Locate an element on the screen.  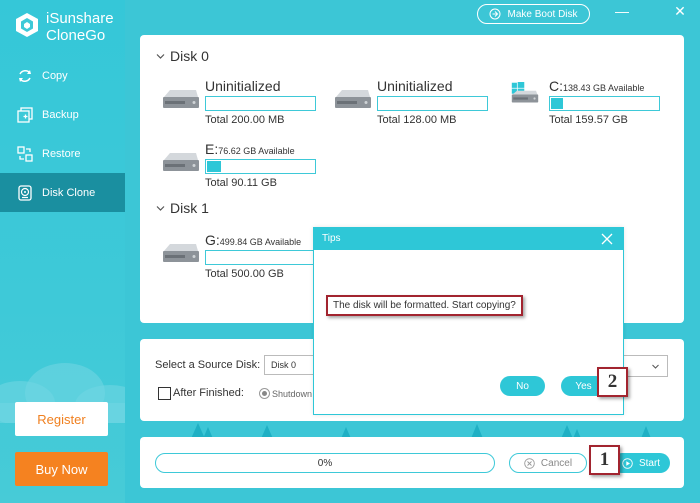
partition-card: Uninitialized Total 128.00 MB is located at coordinates (411, 102).